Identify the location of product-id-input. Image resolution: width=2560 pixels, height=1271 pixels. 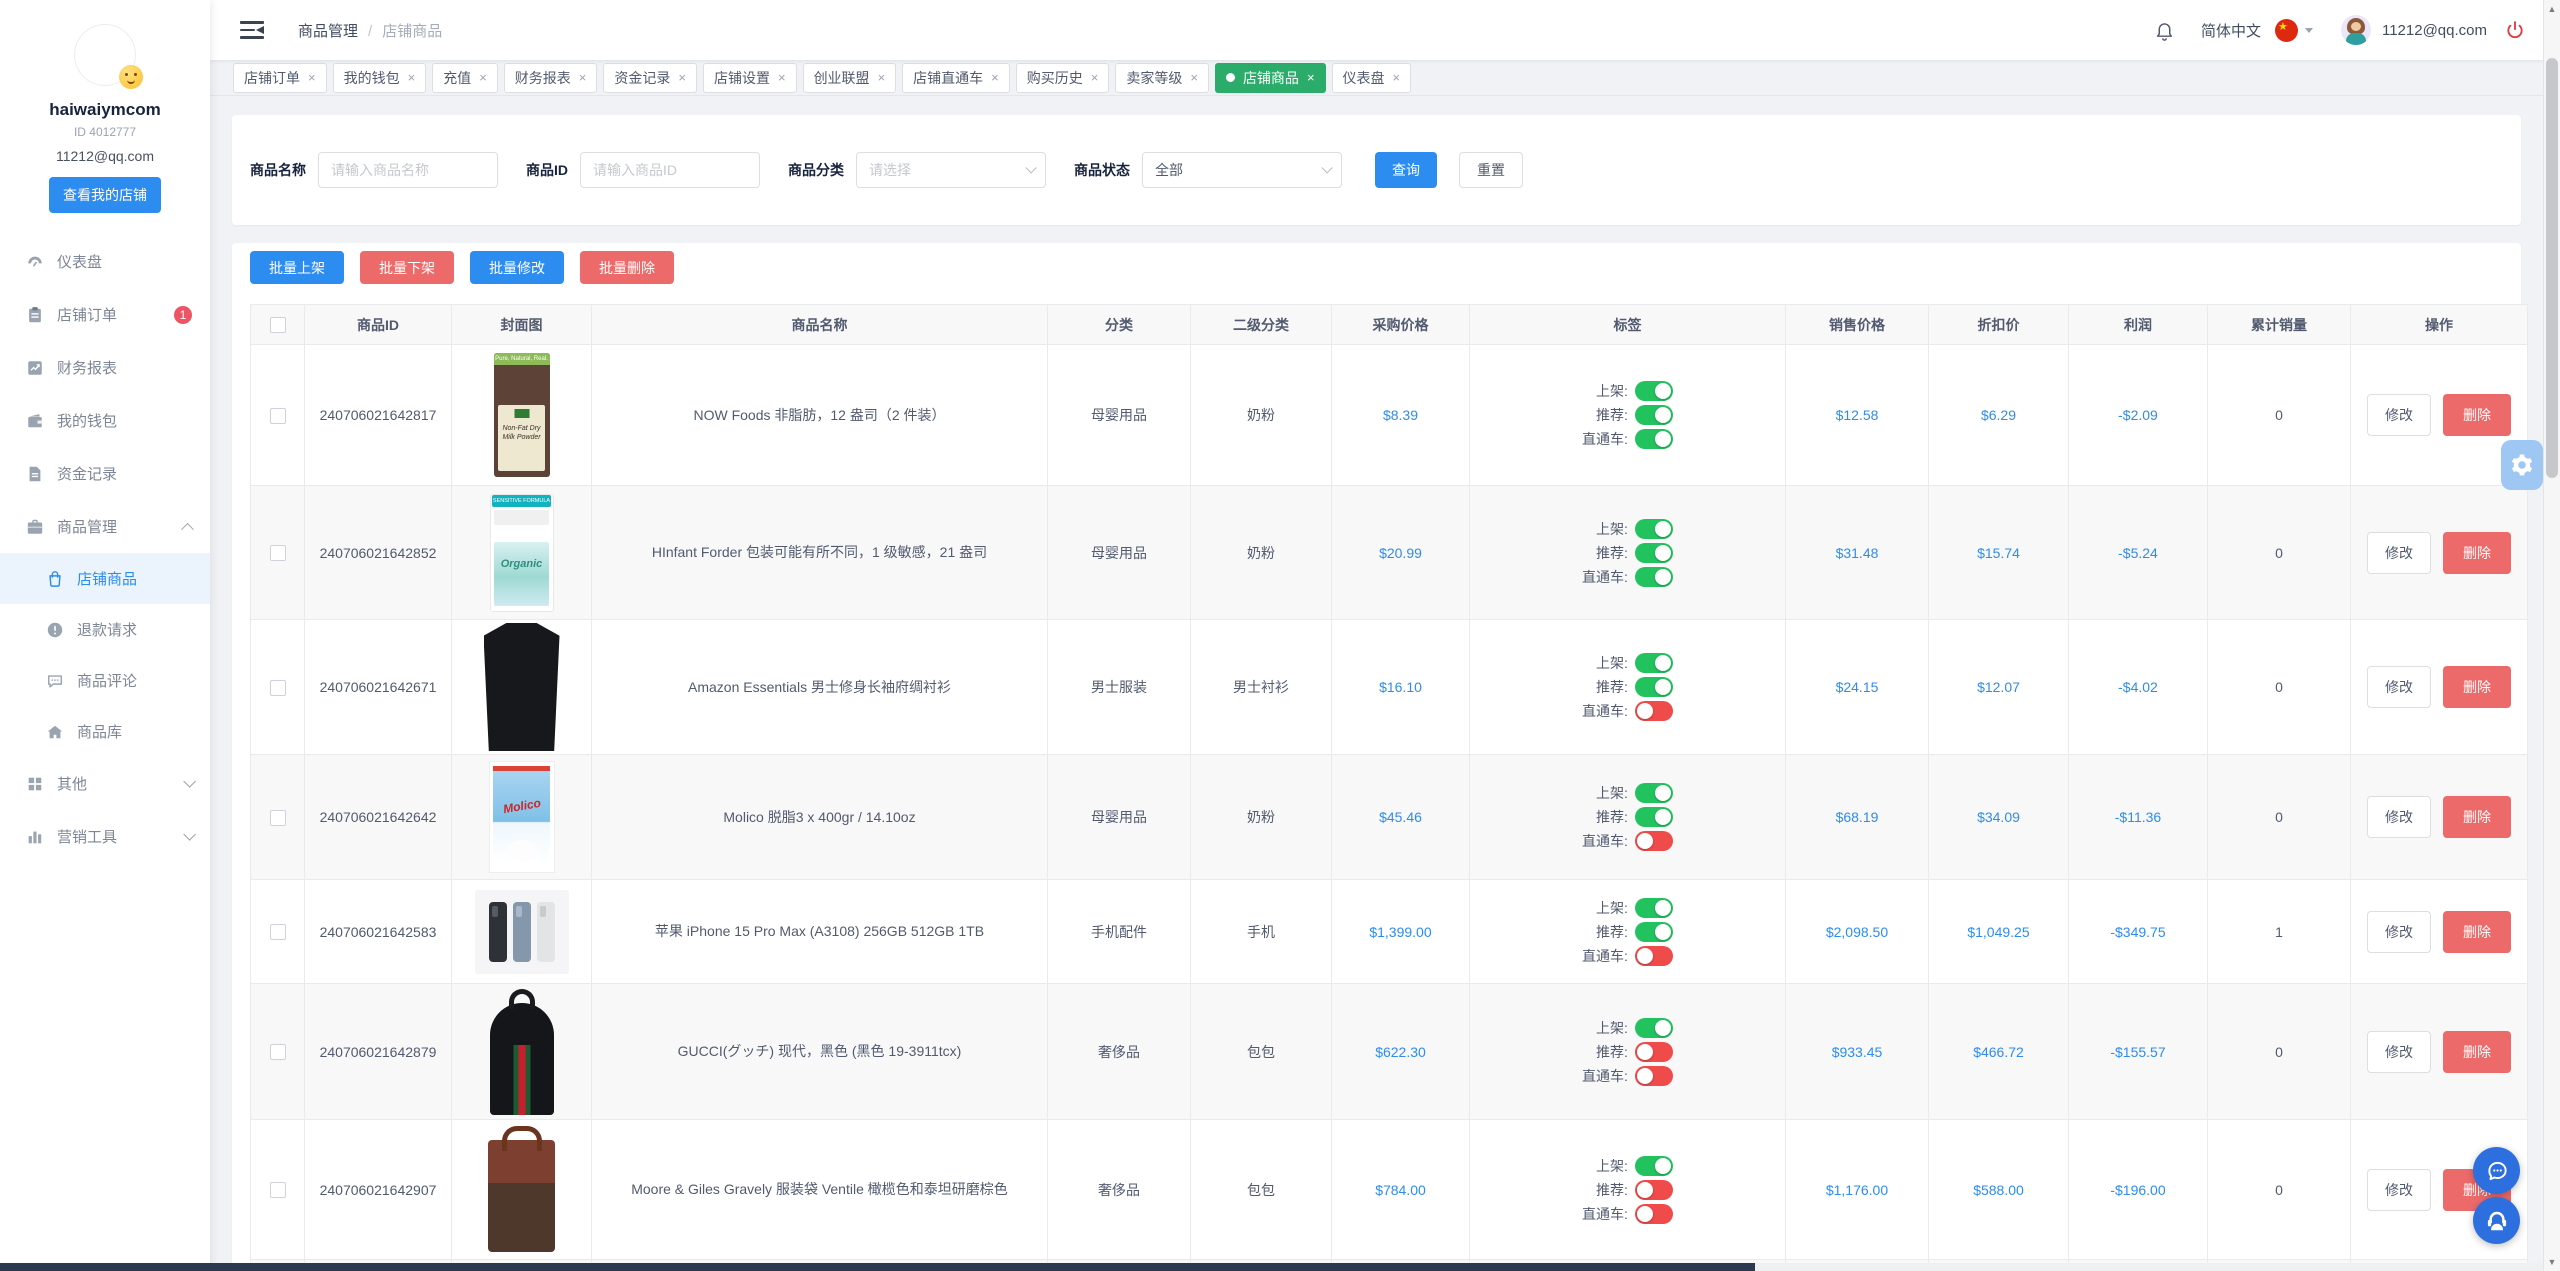
(670, 170).